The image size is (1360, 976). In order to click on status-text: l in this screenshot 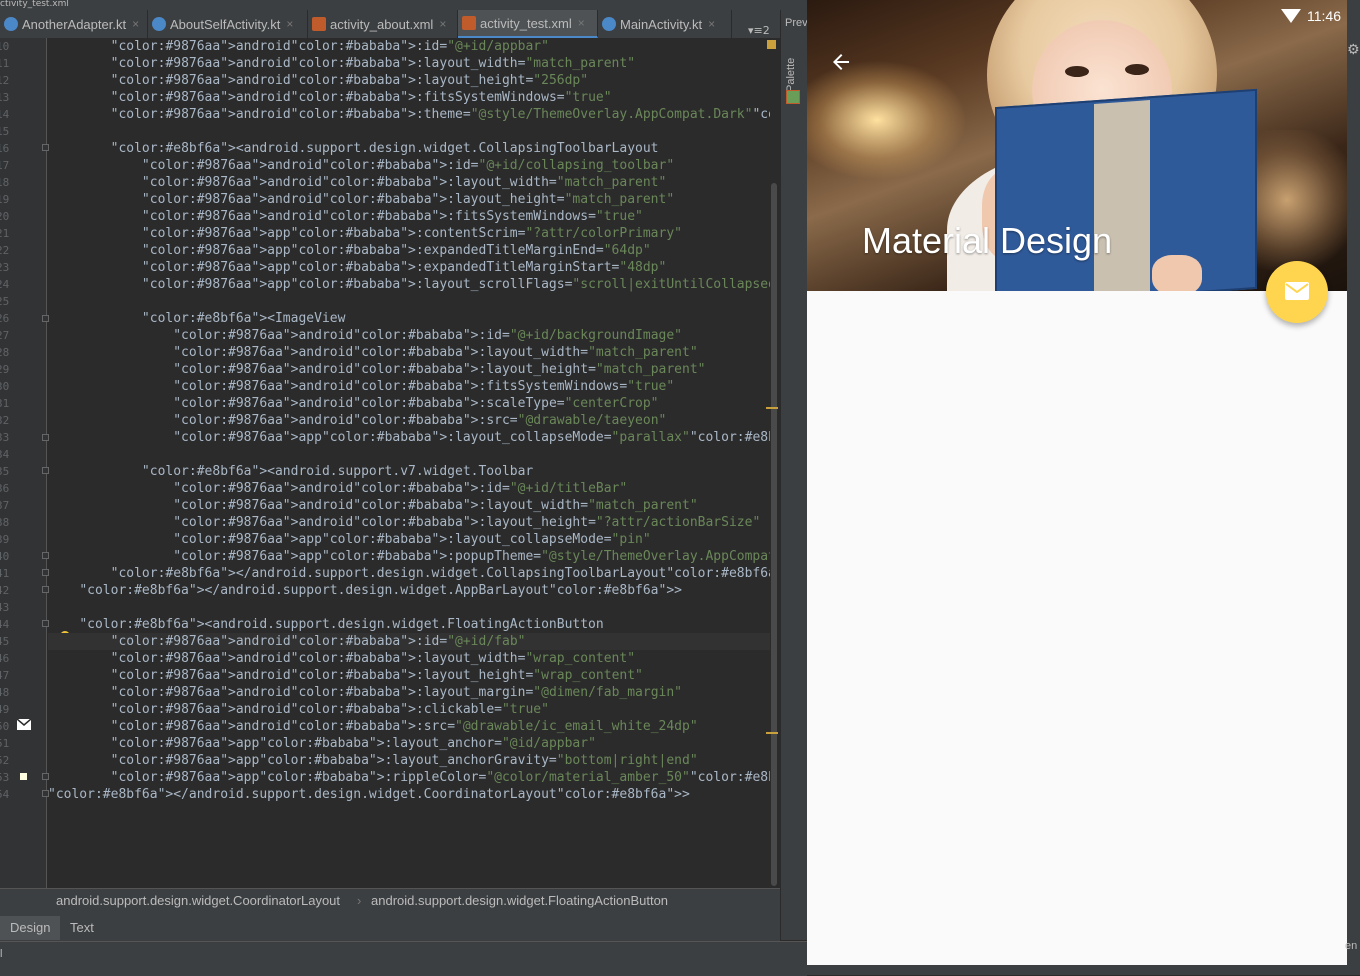, I will do `click(1, 954)`.